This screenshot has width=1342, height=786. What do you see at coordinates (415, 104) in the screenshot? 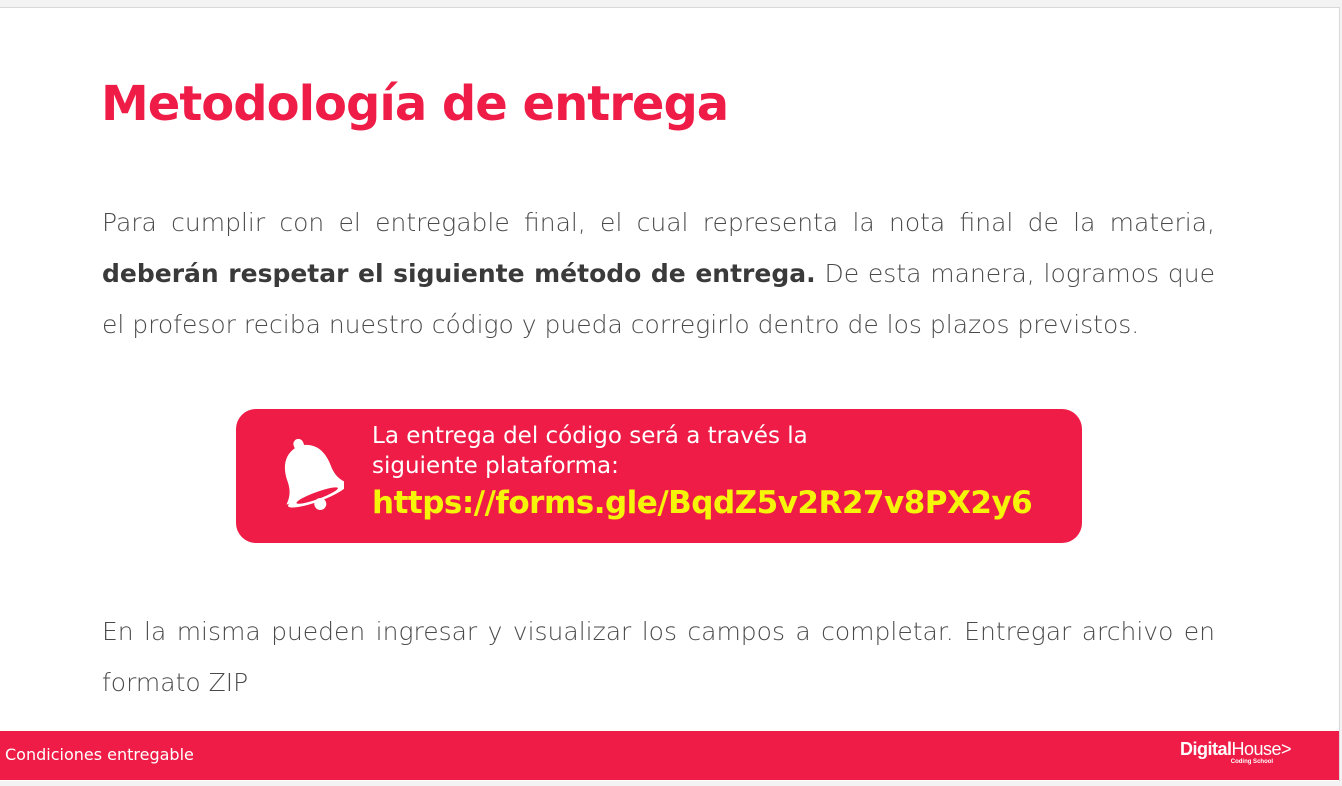
I see `slide-title: Metodología de entrega` at bounding box center [415, 104].